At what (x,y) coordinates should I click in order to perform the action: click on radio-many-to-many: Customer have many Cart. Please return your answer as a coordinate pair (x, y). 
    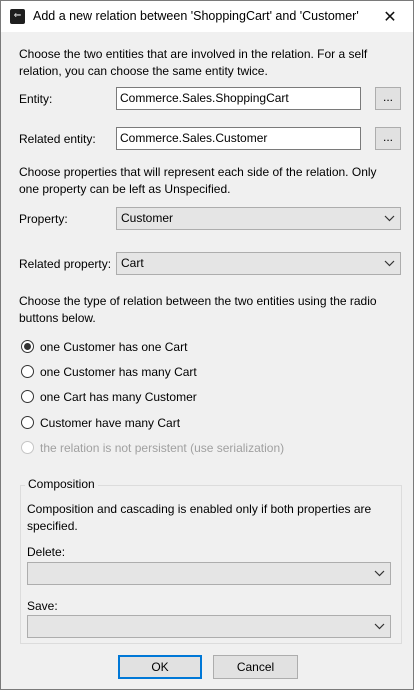
    Looking at the image, I should click on (171, 423).